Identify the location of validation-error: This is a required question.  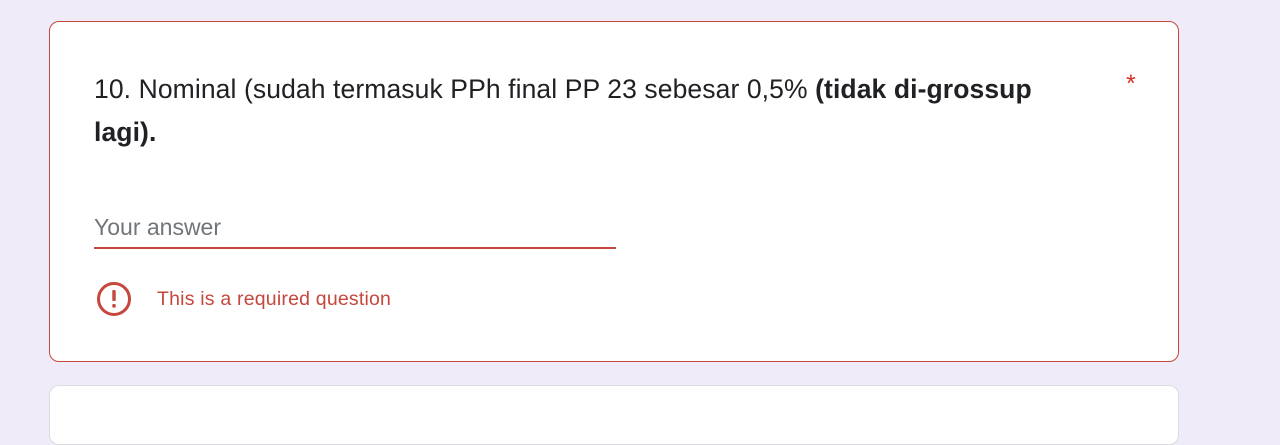
(243, 299).